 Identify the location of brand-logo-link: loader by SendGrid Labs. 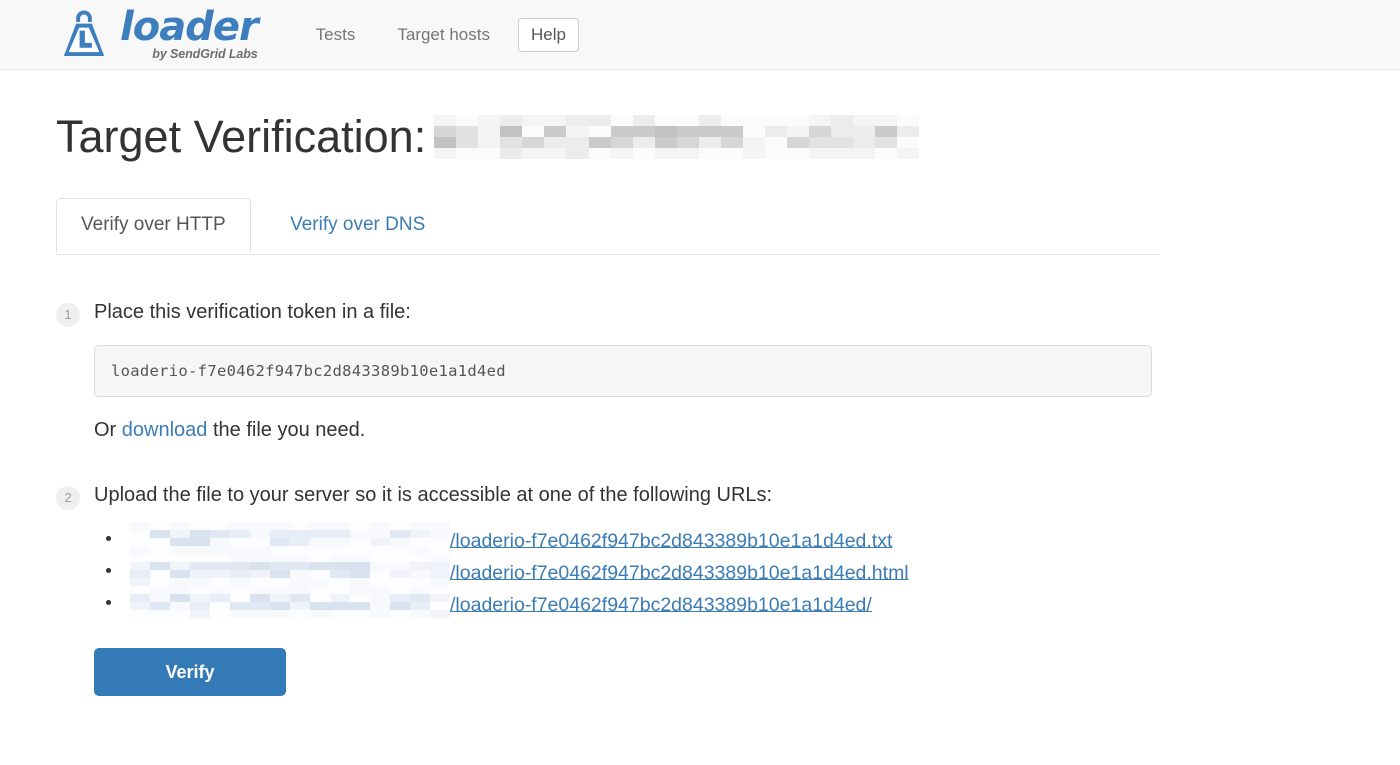
(157, 33).